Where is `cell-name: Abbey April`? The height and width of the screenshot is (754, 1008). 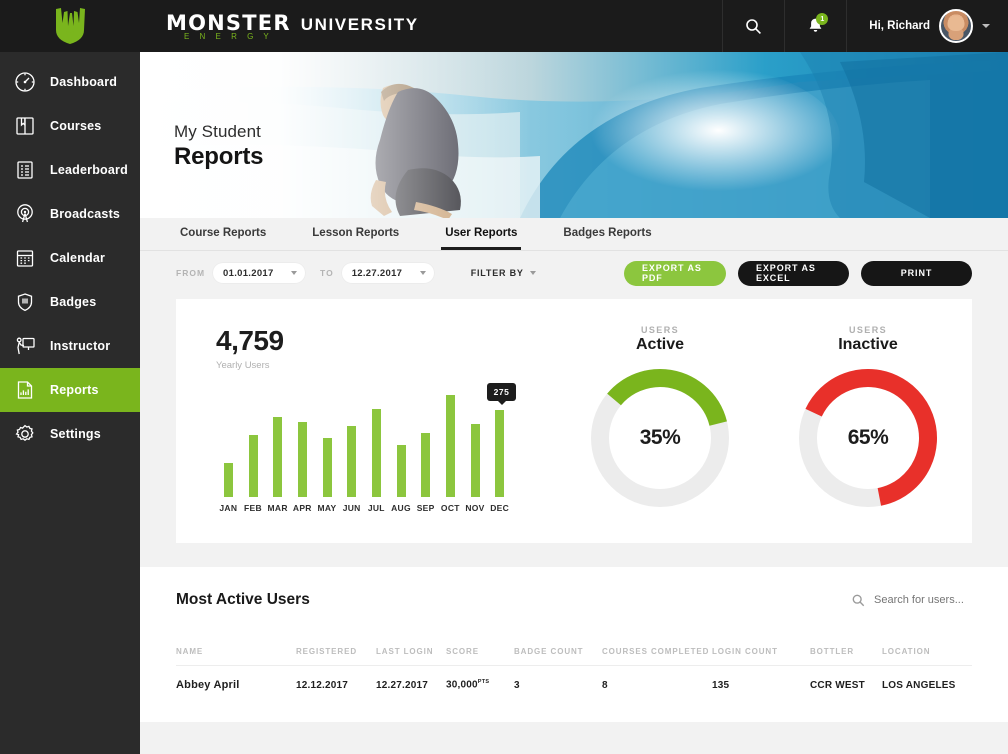
cell-name: Abbey April is located at coordinates (208, 685).